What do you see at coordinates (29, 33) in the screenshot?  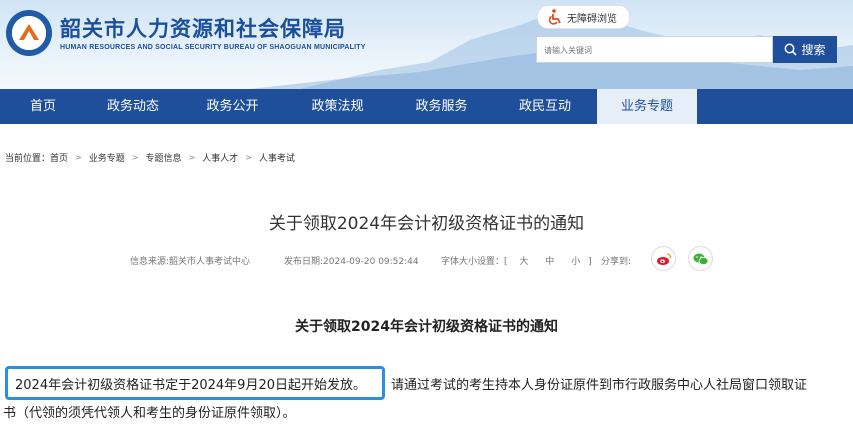 I see `bureau-logo-icon` at bounding box center [29, 33].